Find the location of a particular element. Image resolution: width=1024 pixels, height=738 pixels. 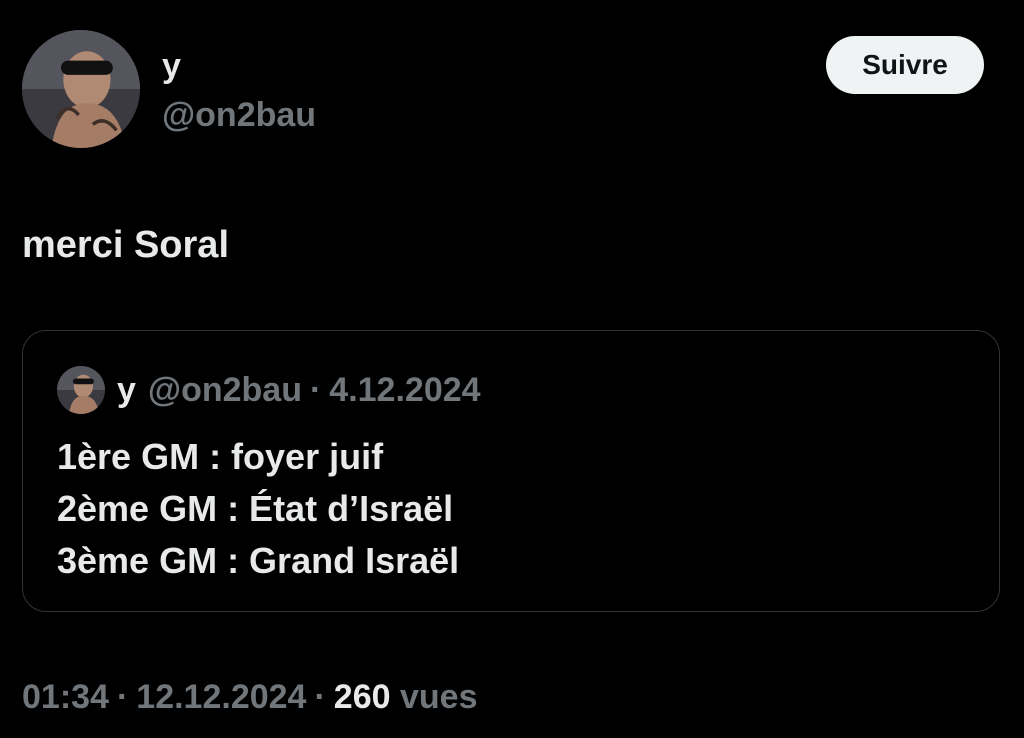

tweet-date: 12.12.2024 is located at coordinates (221, 697).